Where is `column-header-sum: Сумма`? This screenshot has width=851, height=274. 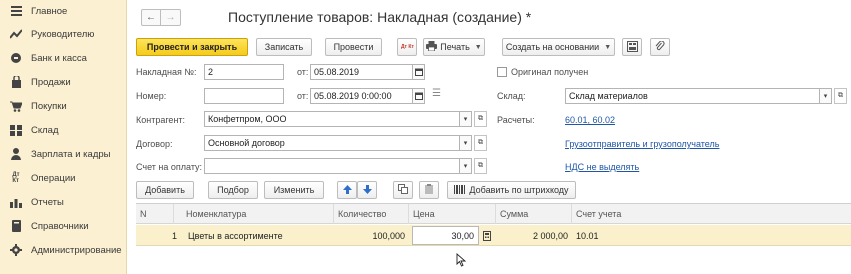
column-header-sum: Сумма is located at coordinates (534, 214).